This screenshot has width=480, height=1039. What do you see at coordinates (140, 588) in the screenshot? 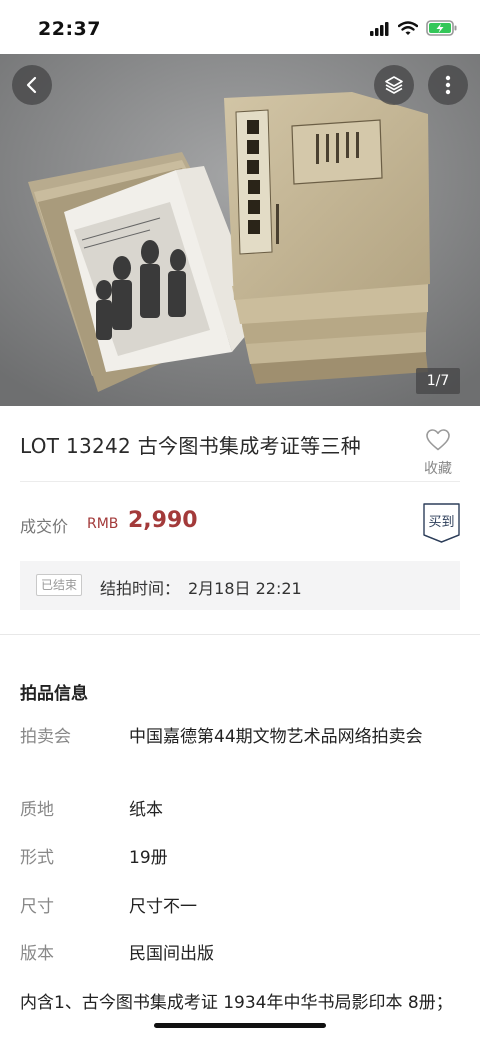
I see `end-time-label: 结拍时间：` at bounding box center [140, 588].